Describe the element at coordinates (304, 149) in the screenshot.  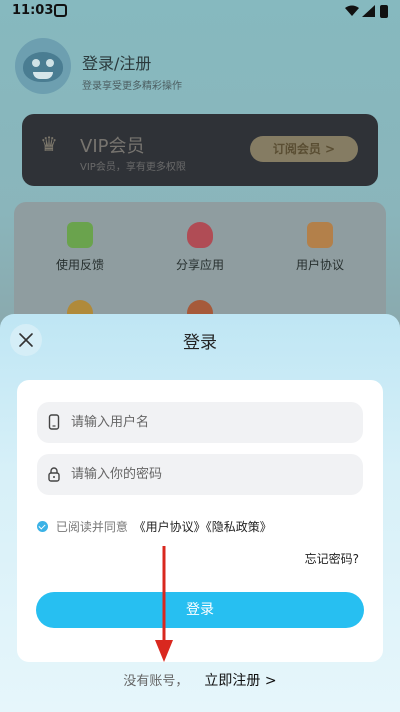
I see `subscribe-vip-button: 订阅会员 >` at that location.